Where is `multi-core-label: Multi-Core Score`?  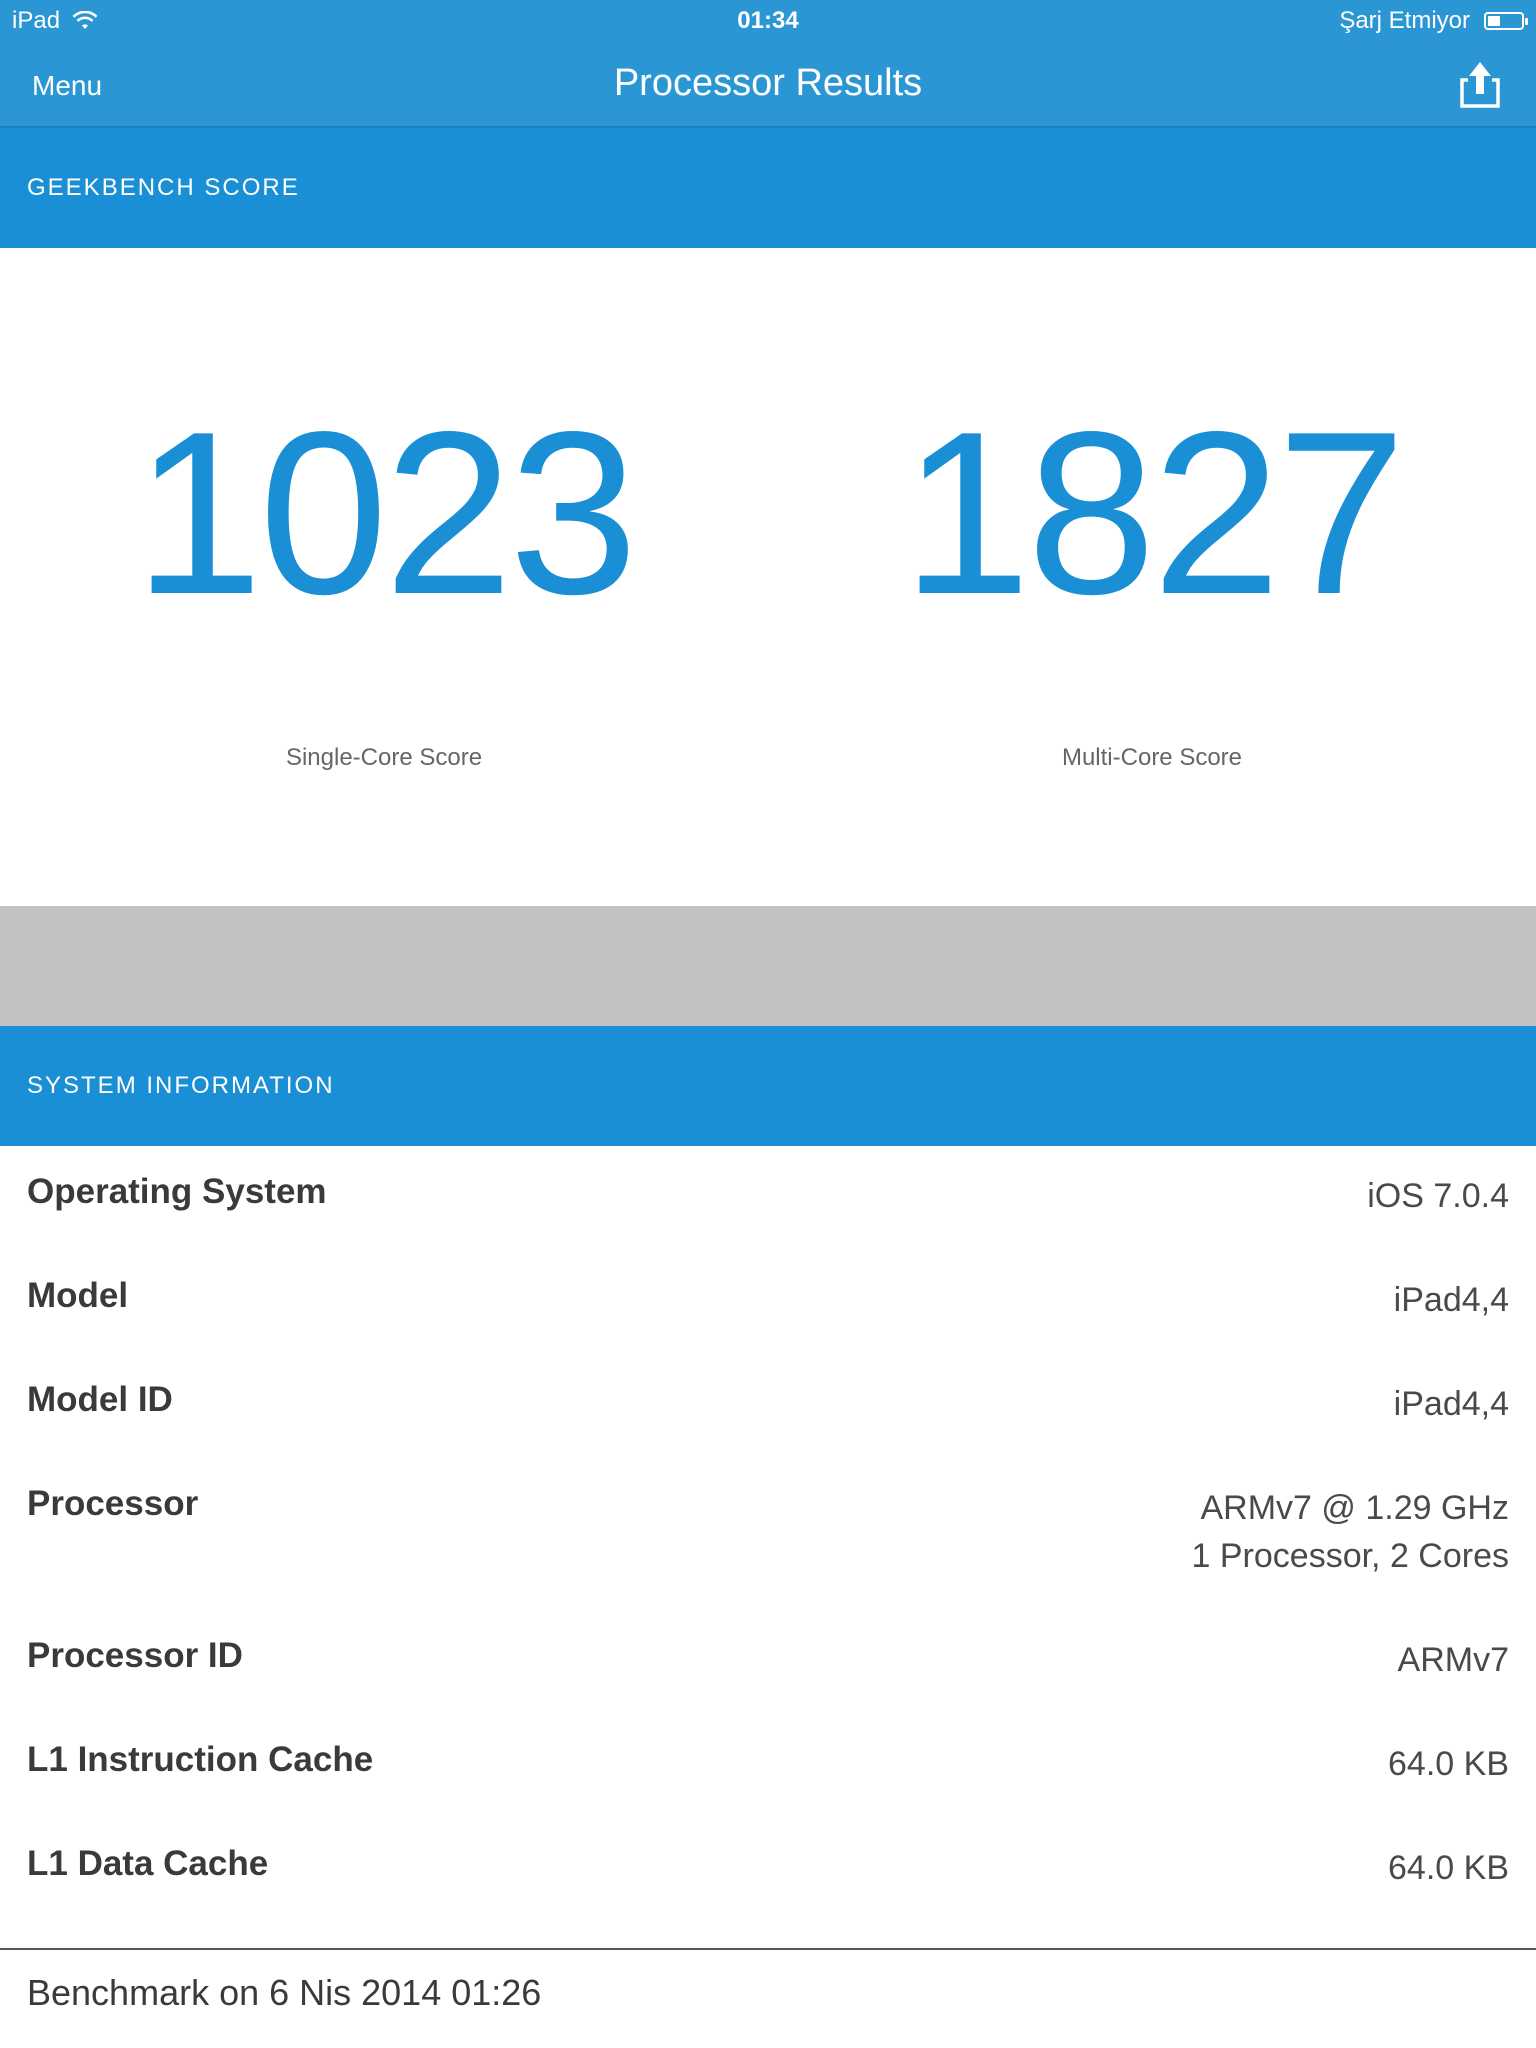 multi-core-label: Multi-Core Score is located at coordinates (1152, 757).